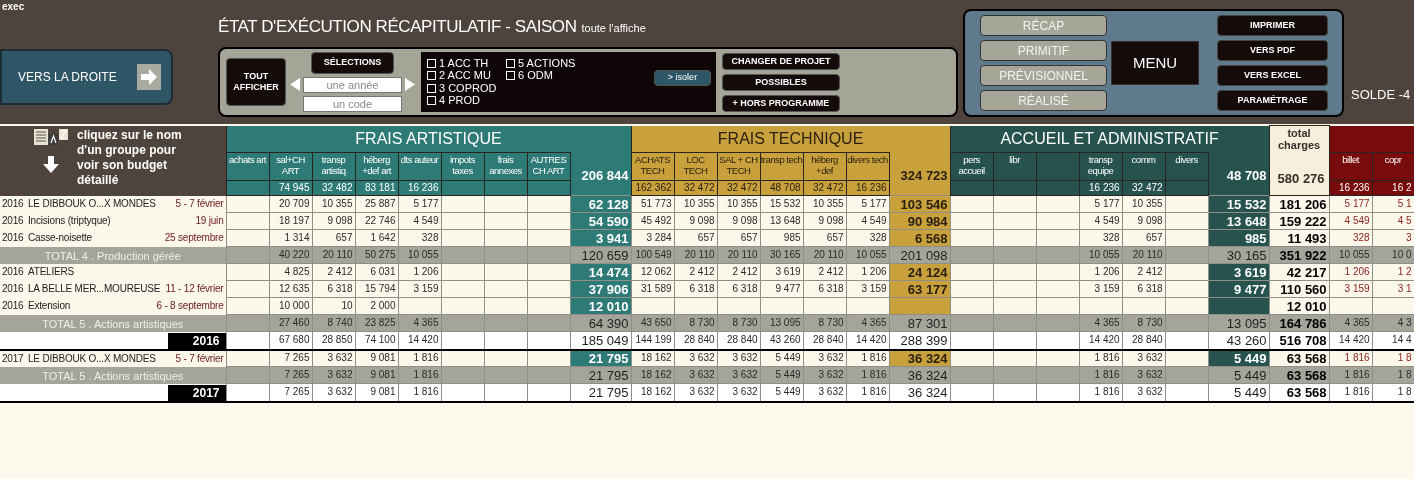  What do you see at coordinates (94, 289) in the screenshot?
I see `row-name: LA BELLE MER...MOUREUSE` at bounding box center [94, 289].